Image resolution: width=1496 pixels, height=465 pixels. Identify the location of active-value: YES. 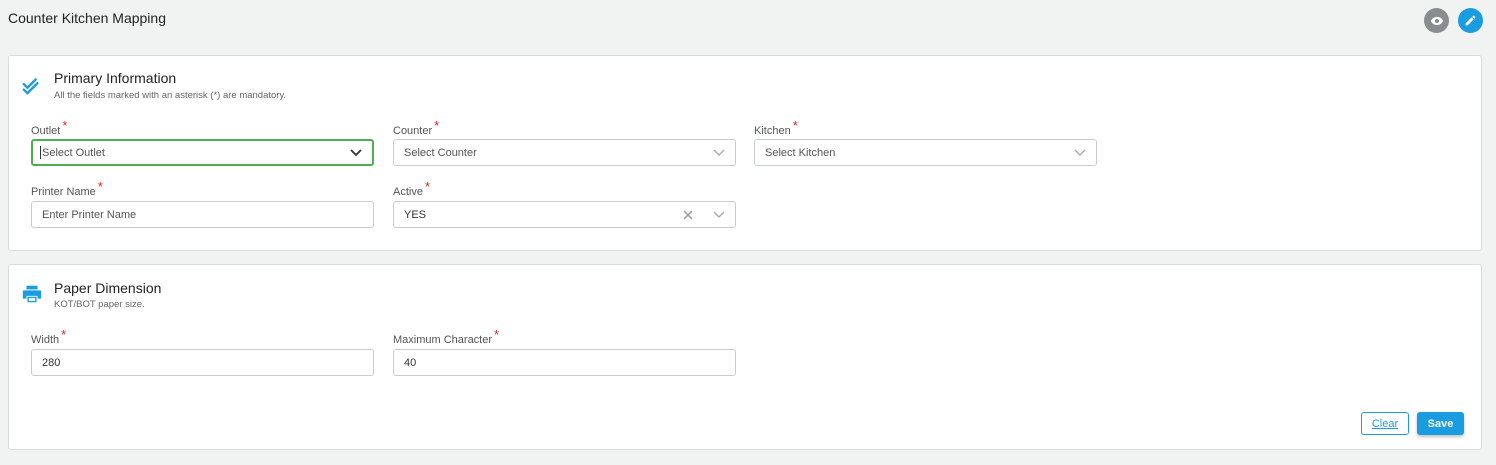
(415, 214).